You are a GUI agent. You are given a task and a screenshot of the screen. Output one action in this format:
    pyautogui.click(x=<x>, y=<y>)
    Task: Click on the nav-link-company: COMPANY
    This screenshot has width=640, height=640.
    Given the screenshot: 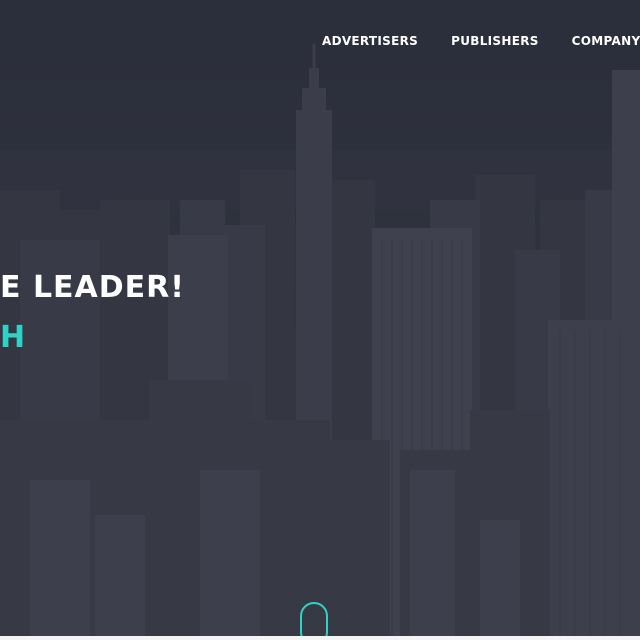 What is the action you would take?
    pyautogui.click(x=606, y=41)
    